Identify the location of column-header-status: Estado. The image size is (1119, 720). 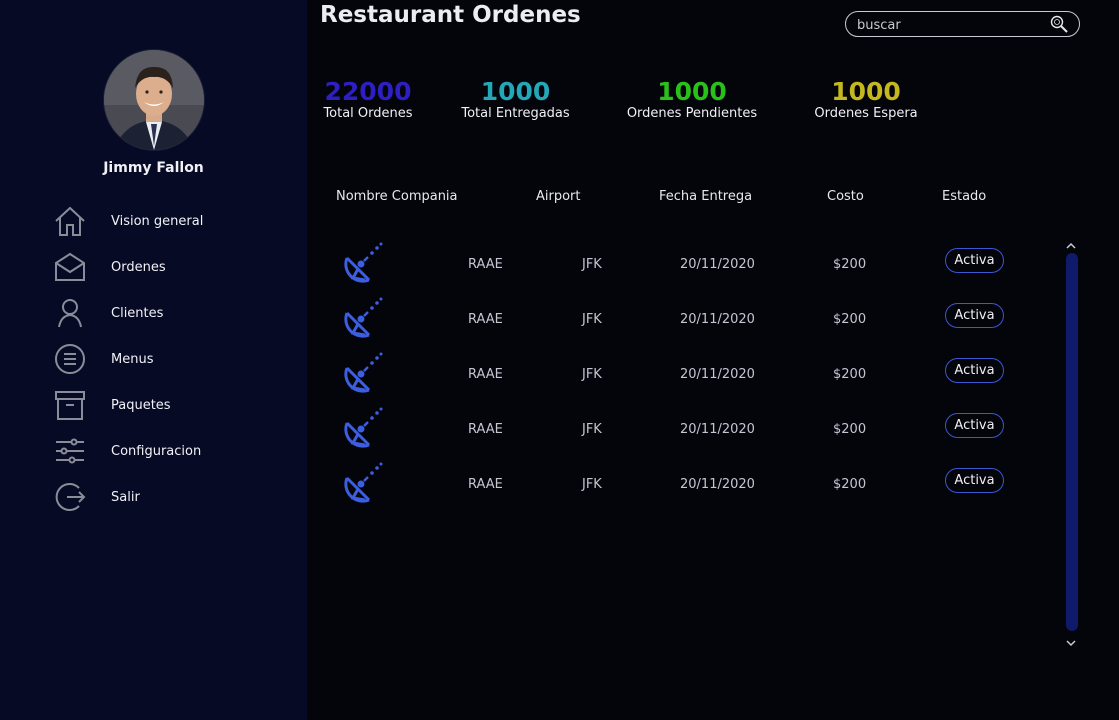
(964, 196).